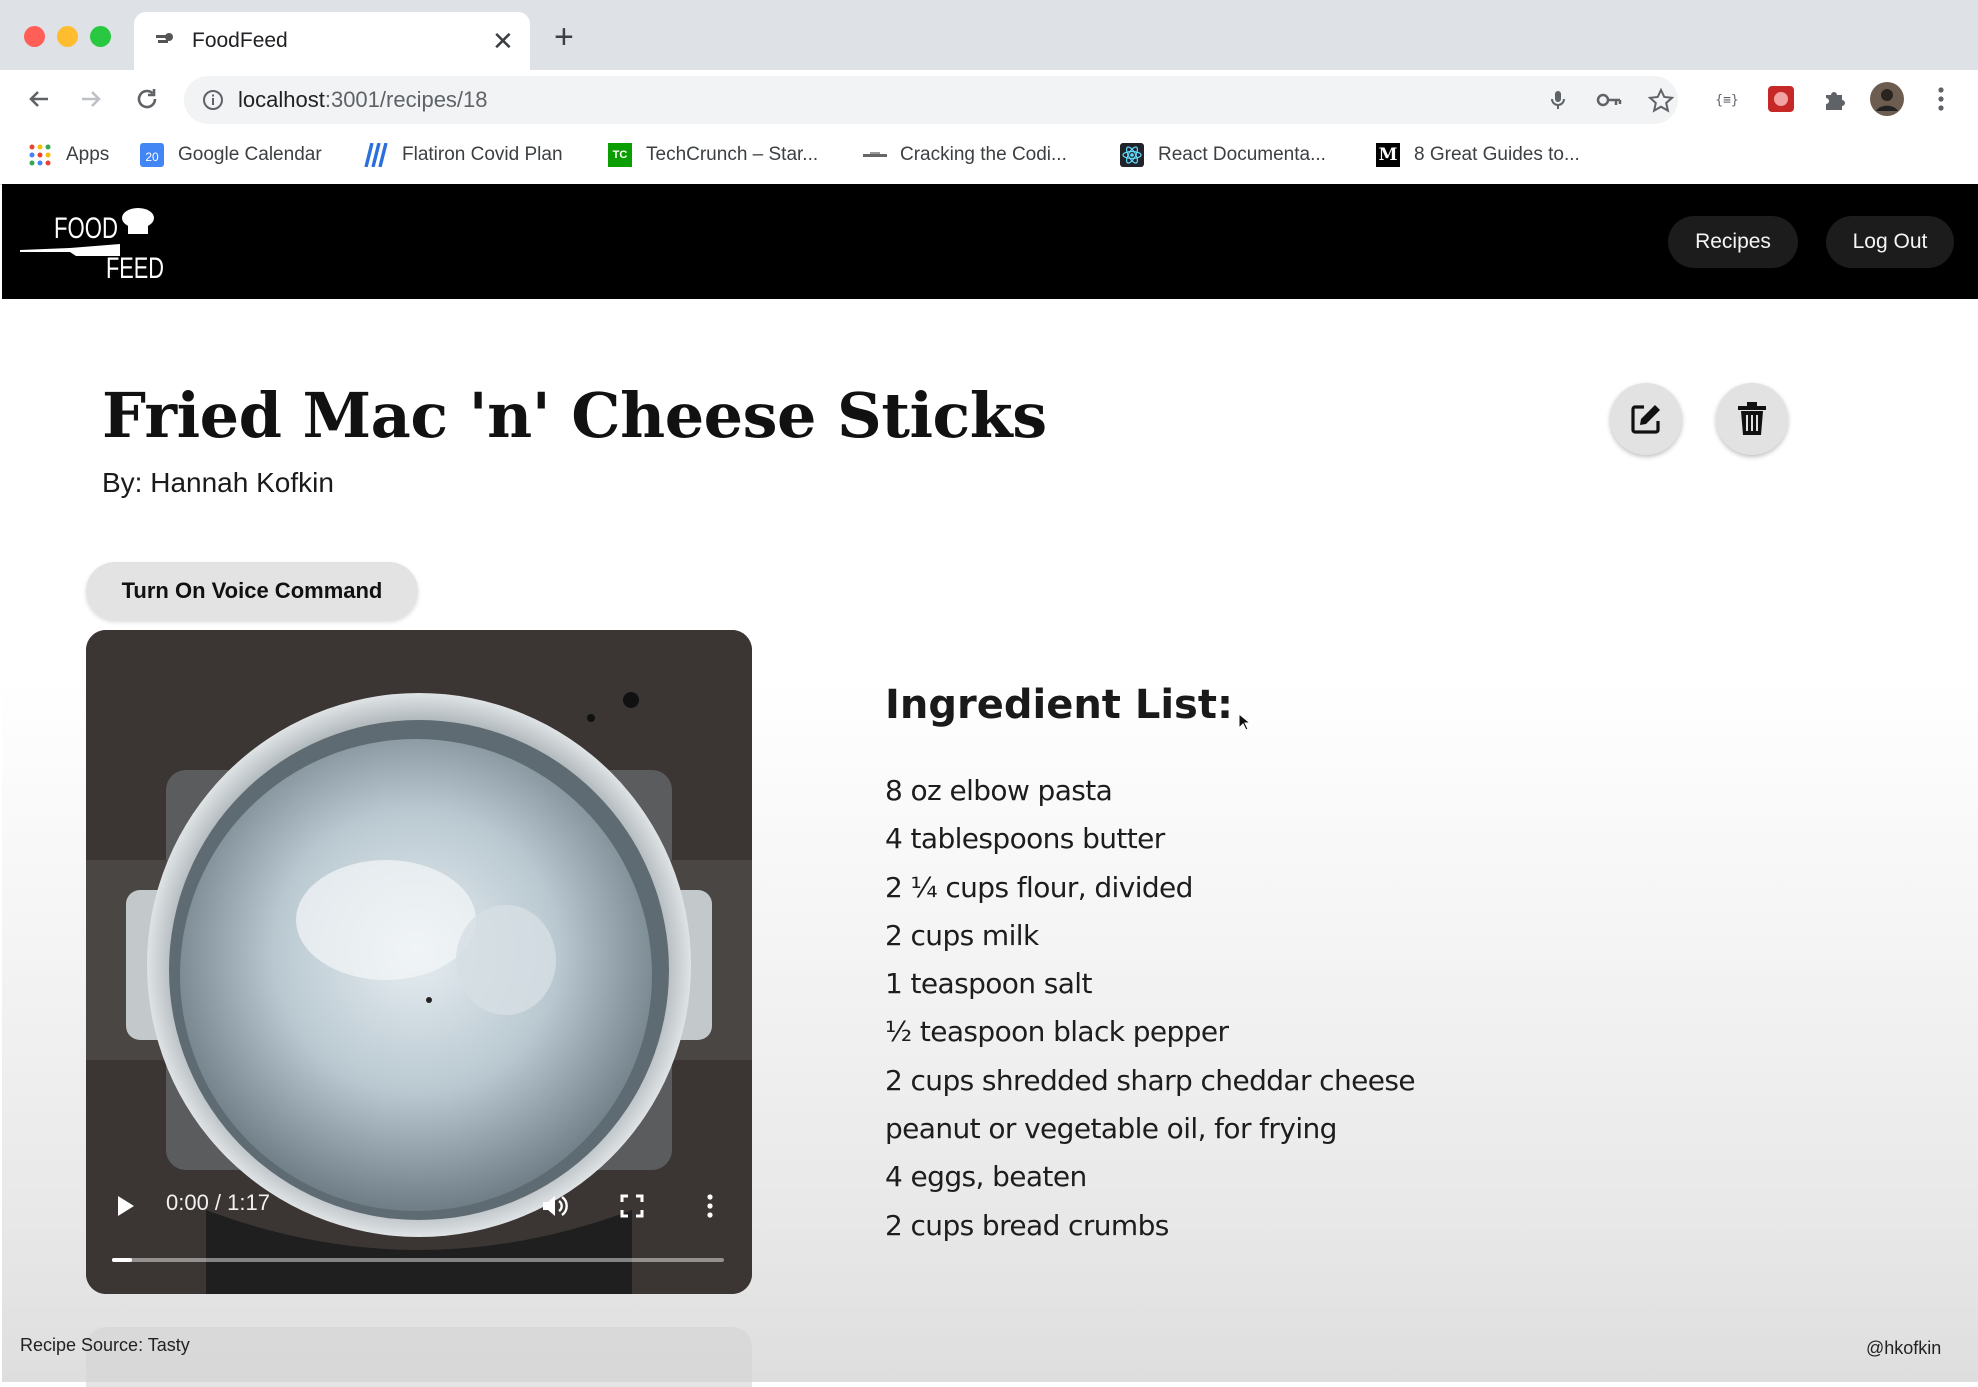 Image resolution: width=1978 pixels, height=1387 pixels. I want to click on app-header: FOOD FEED Recipes Log Out, so click(990, 241).